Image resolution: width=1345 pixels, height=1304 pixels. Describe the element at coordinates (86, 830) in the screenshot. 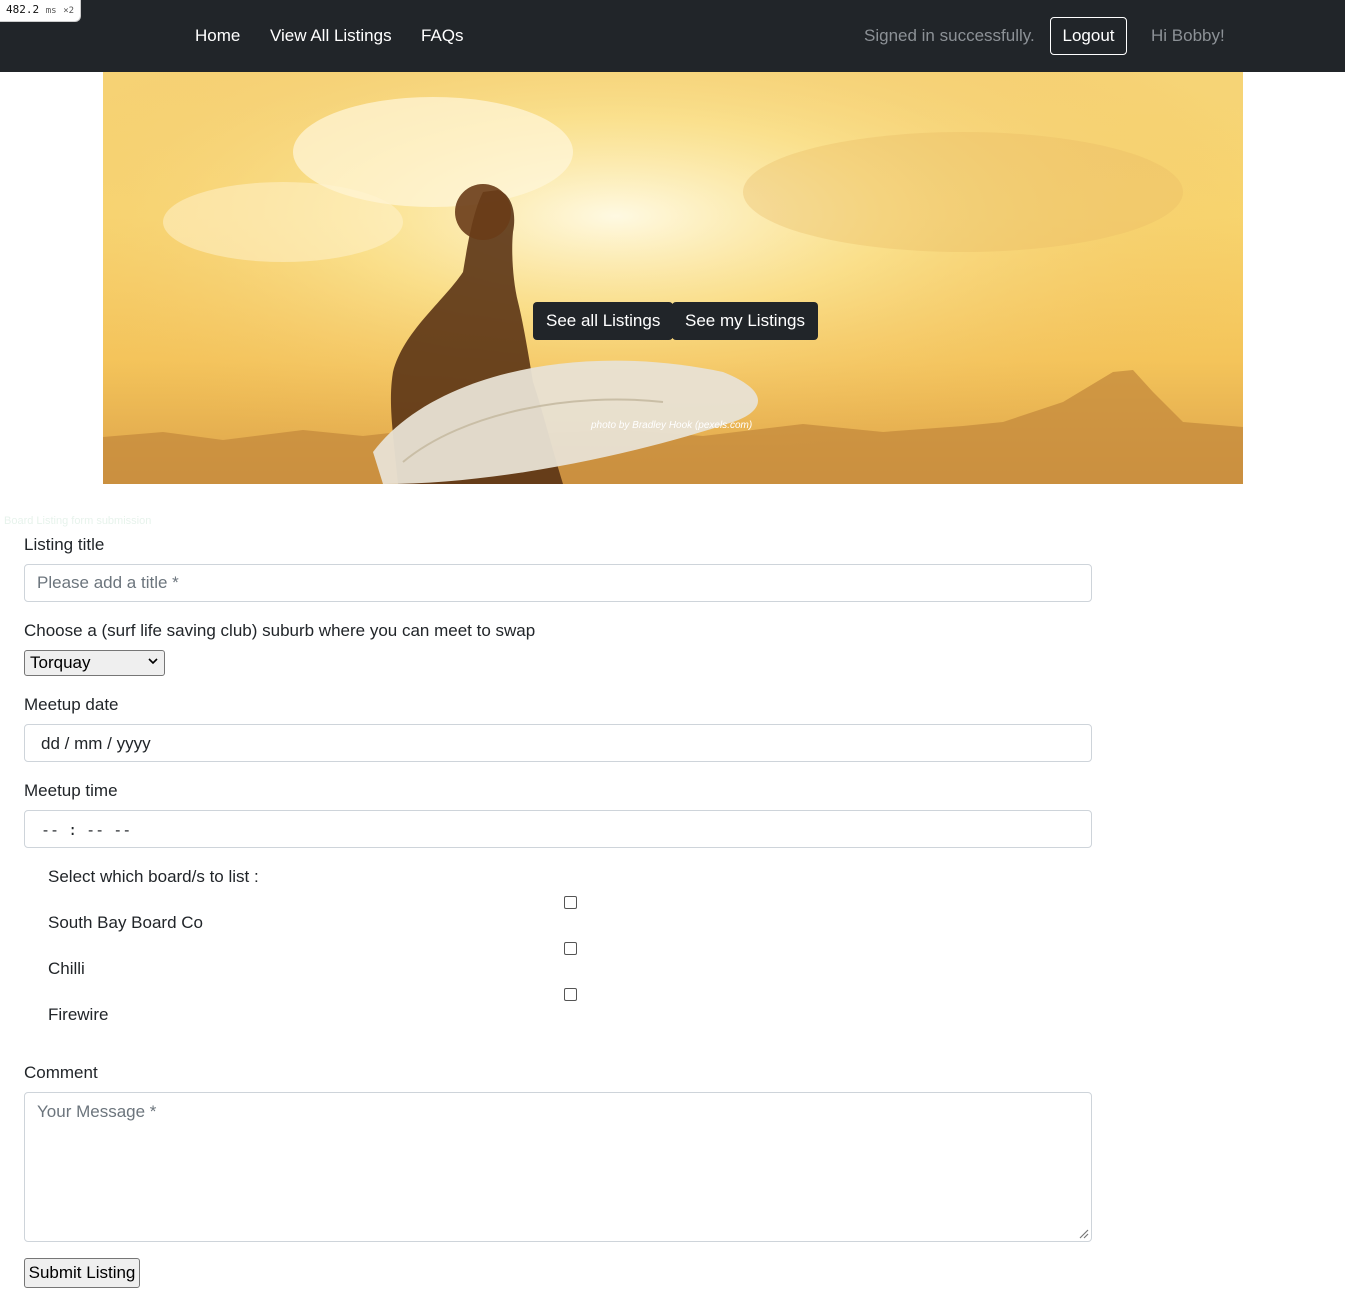

I see `meetup-time-value: -- : -- --` at that location.